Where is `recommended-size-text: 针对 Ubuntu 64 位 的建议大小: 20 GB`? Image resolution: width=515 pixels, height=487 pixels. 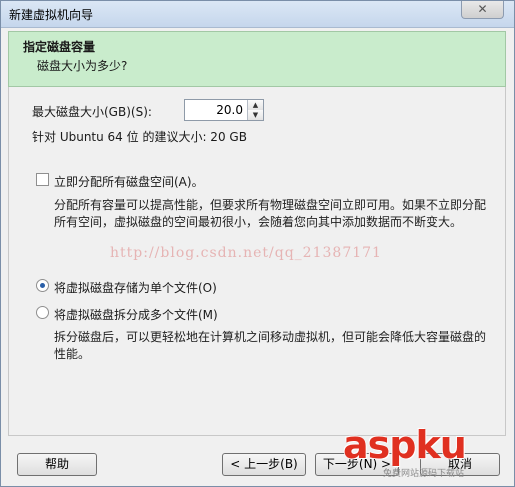 recommended-size-text: 针对 Ubuntu 64 位 的建议大小: 20 GB is located at coordinates (139, 137).